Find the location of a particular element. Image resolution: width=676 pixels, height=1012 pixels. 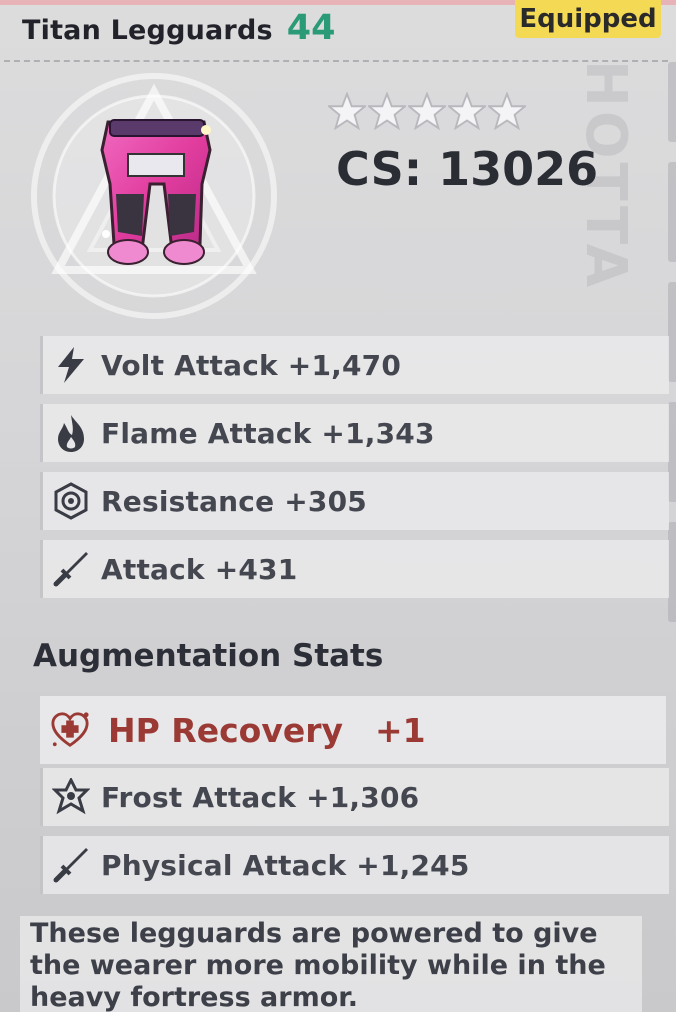

item-level: 44 is located at coordinates (311, 28).